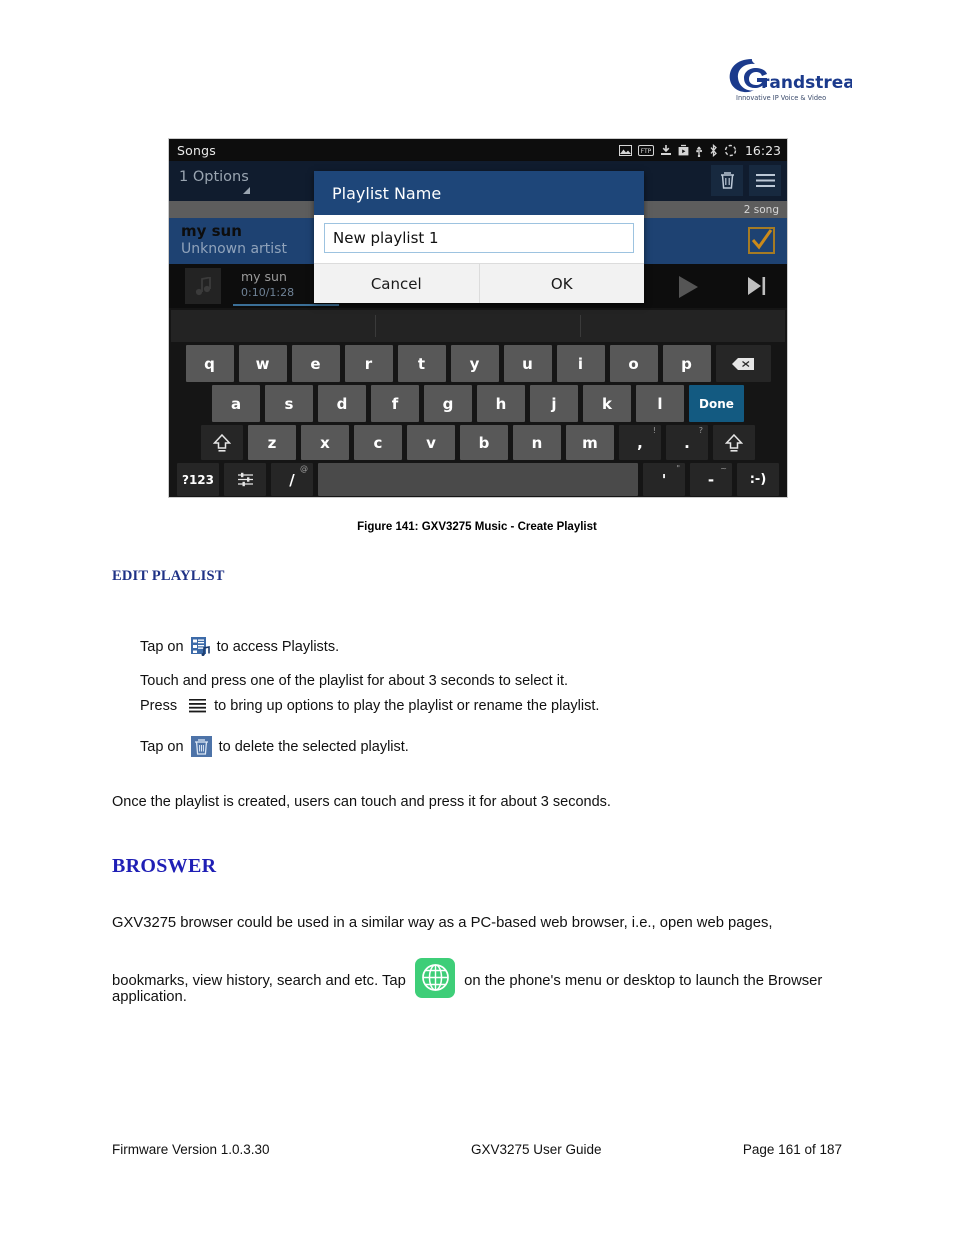 The width and height of the screenshot is (954, 1235). Describe the element at coordinates (246, 190) in the screenshot. I see `options-dropdown-caret-icon` at that location.